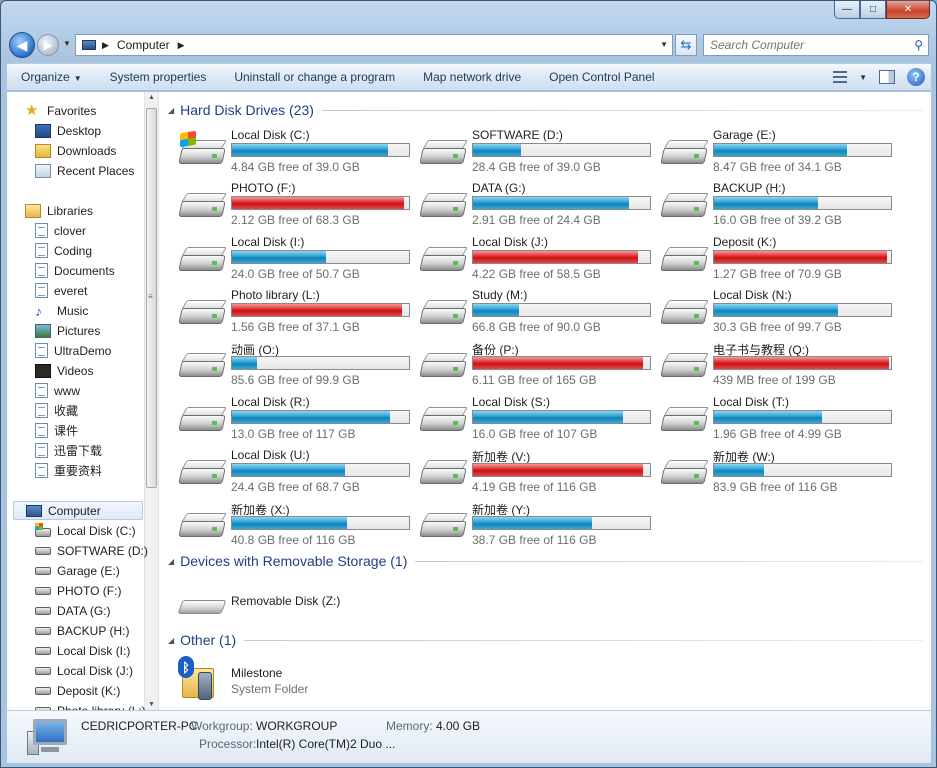 The image size is (937, 768). I want to click on organize-button: Organize ▼, so click(51, 77).